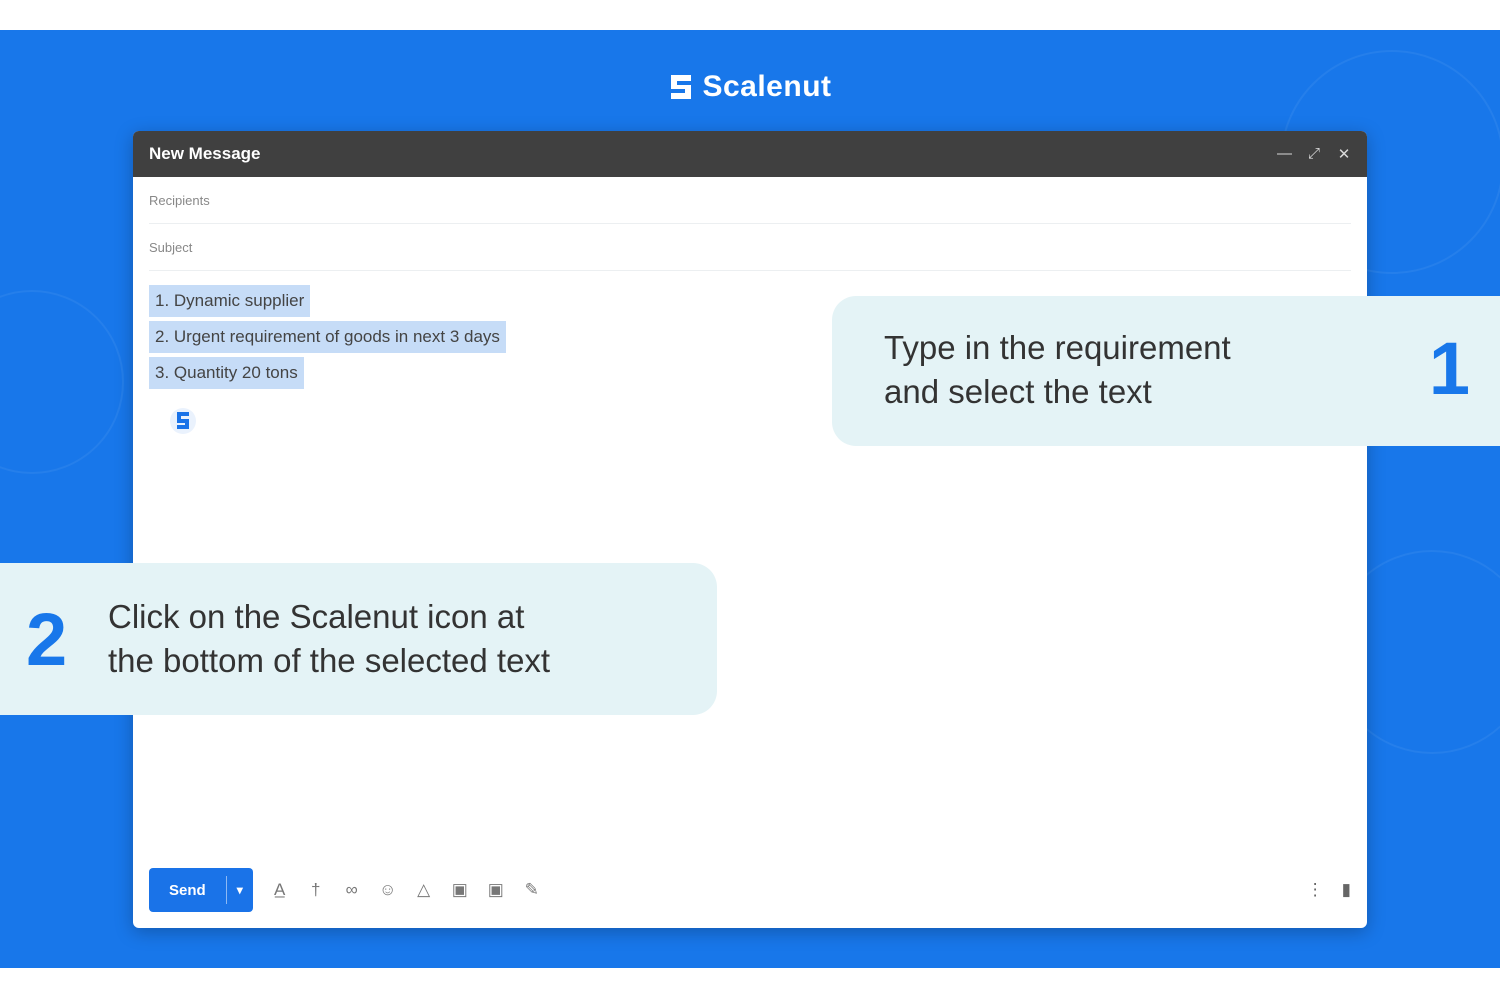 This screenshot has width=1500, height=1000. Describe the element at coordinates (205, 153) in the screenshot. I see `compose-title: New Message` at that location.